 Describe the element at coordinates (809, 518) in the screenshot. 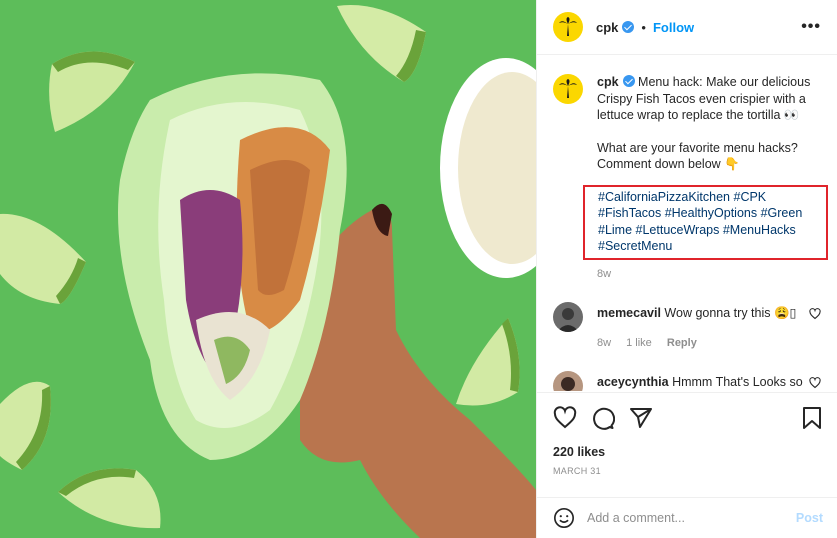

I see `post-button: Post` at that location.